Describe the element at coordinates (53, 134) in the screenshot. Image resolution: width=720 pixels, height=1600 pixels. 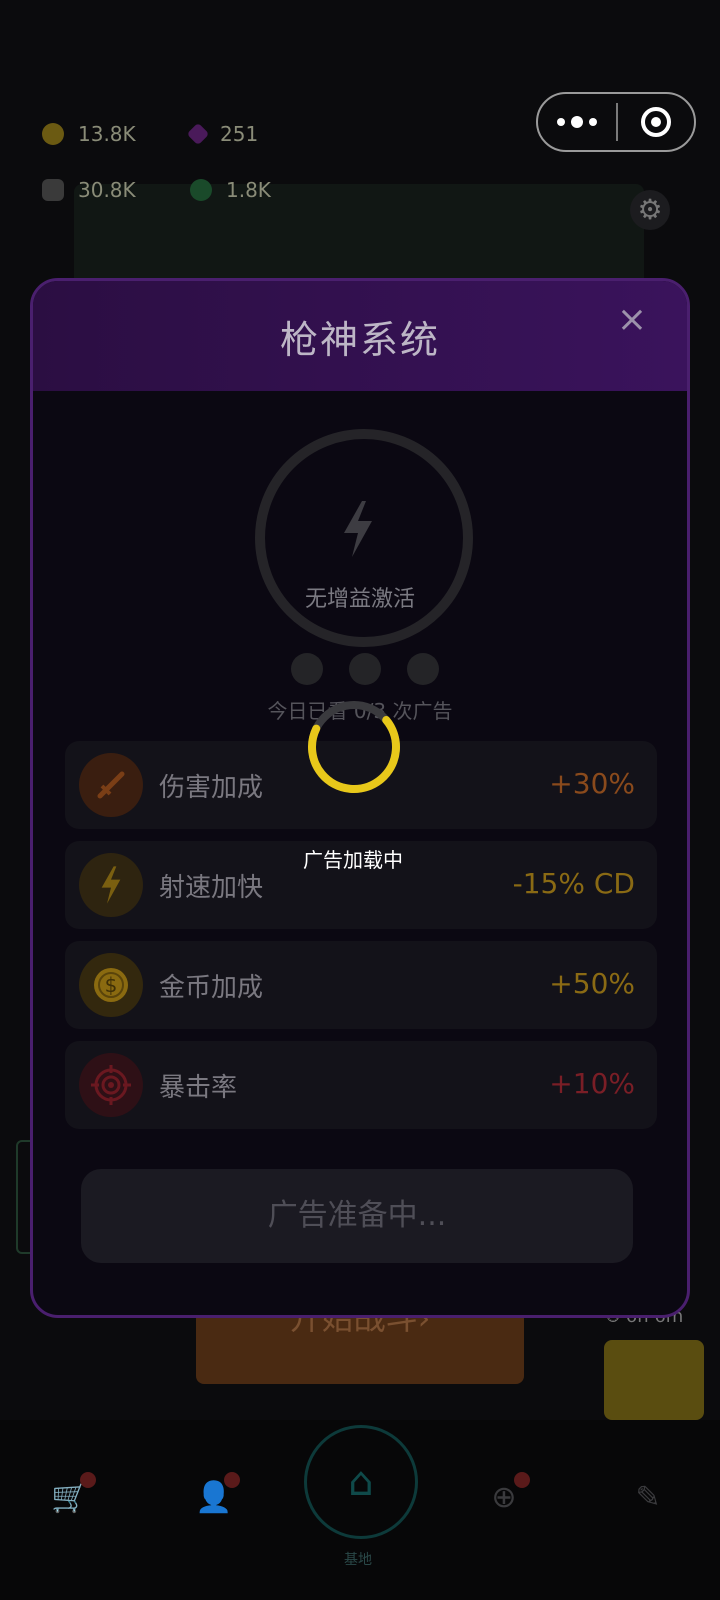
I see `coin-icon` at that location.